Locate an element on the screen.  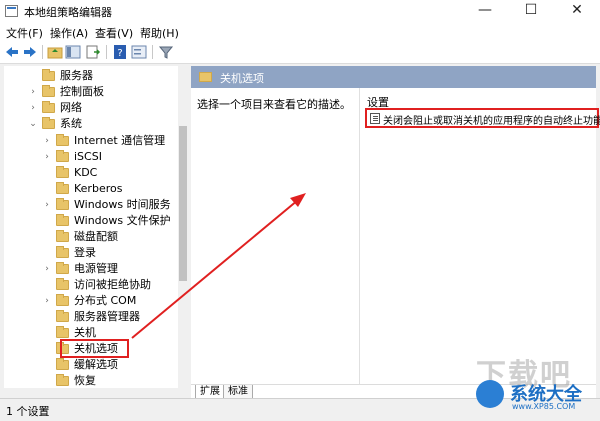
help-icon: ? is located at coordinates (120, 52).